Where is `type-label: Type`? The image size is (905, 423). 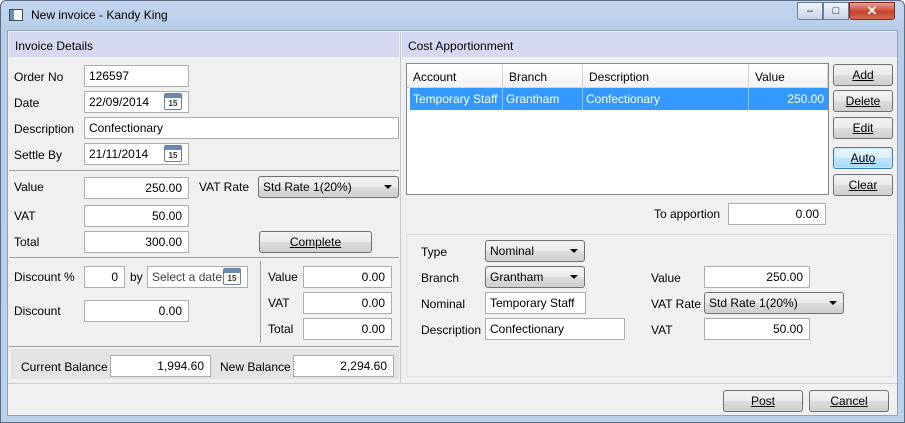 type-label: Type is located at coordinates (434, 252).